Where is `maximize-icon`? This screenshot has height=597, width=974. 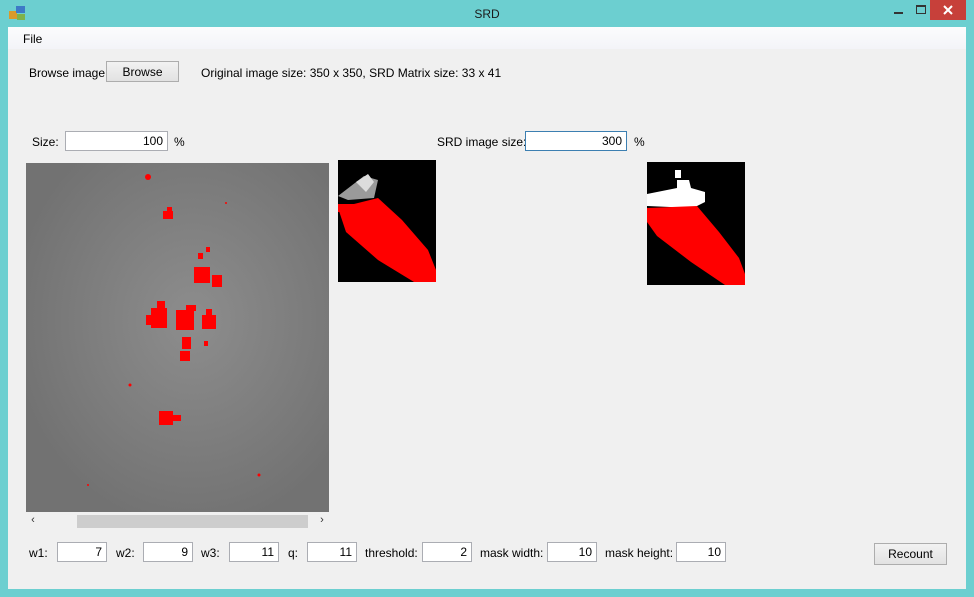
maximize-icon is located at coordinates (921, 9).